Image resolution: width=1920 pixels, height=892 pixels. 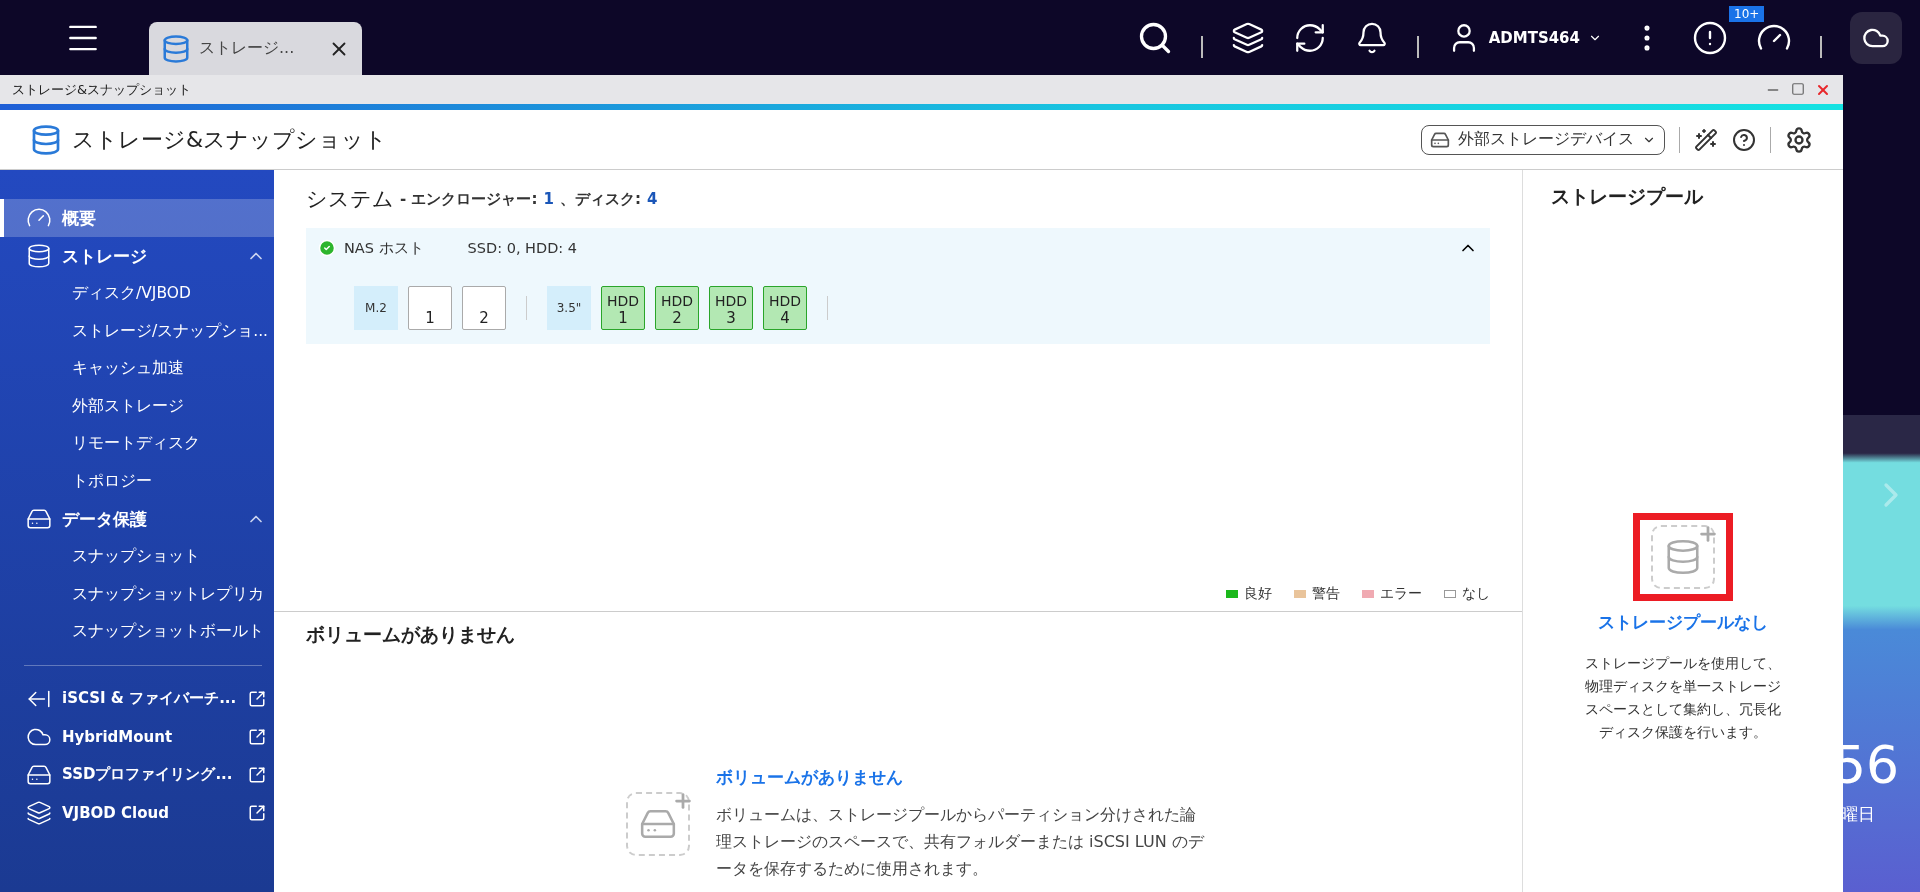 I want to click on device-dropdown: 外部ストレージデバイス, so click(x=1543, y=139).